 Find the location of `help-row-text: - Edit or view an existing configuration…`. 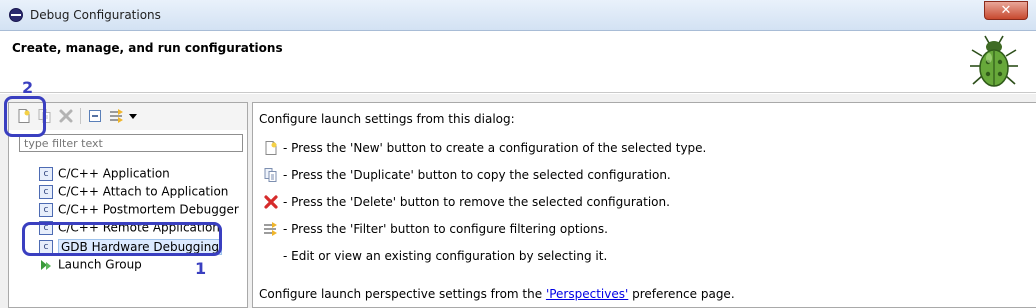

help-row-text: - Edit or view an existing configuration… is located at coordinates (445, 256).